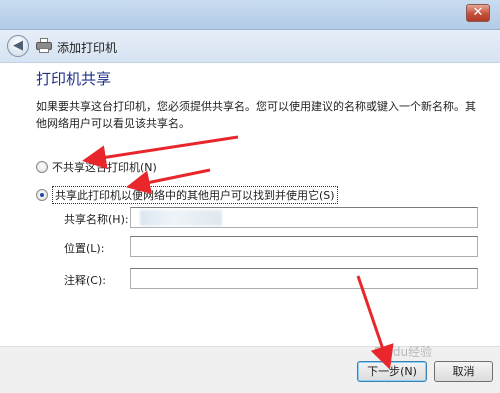 The image size is (500, 393). What do you see at coordinates (392, 371) in the screenshot?
I see `next-button: 下一步(N)` at bounding box center [392, 371].